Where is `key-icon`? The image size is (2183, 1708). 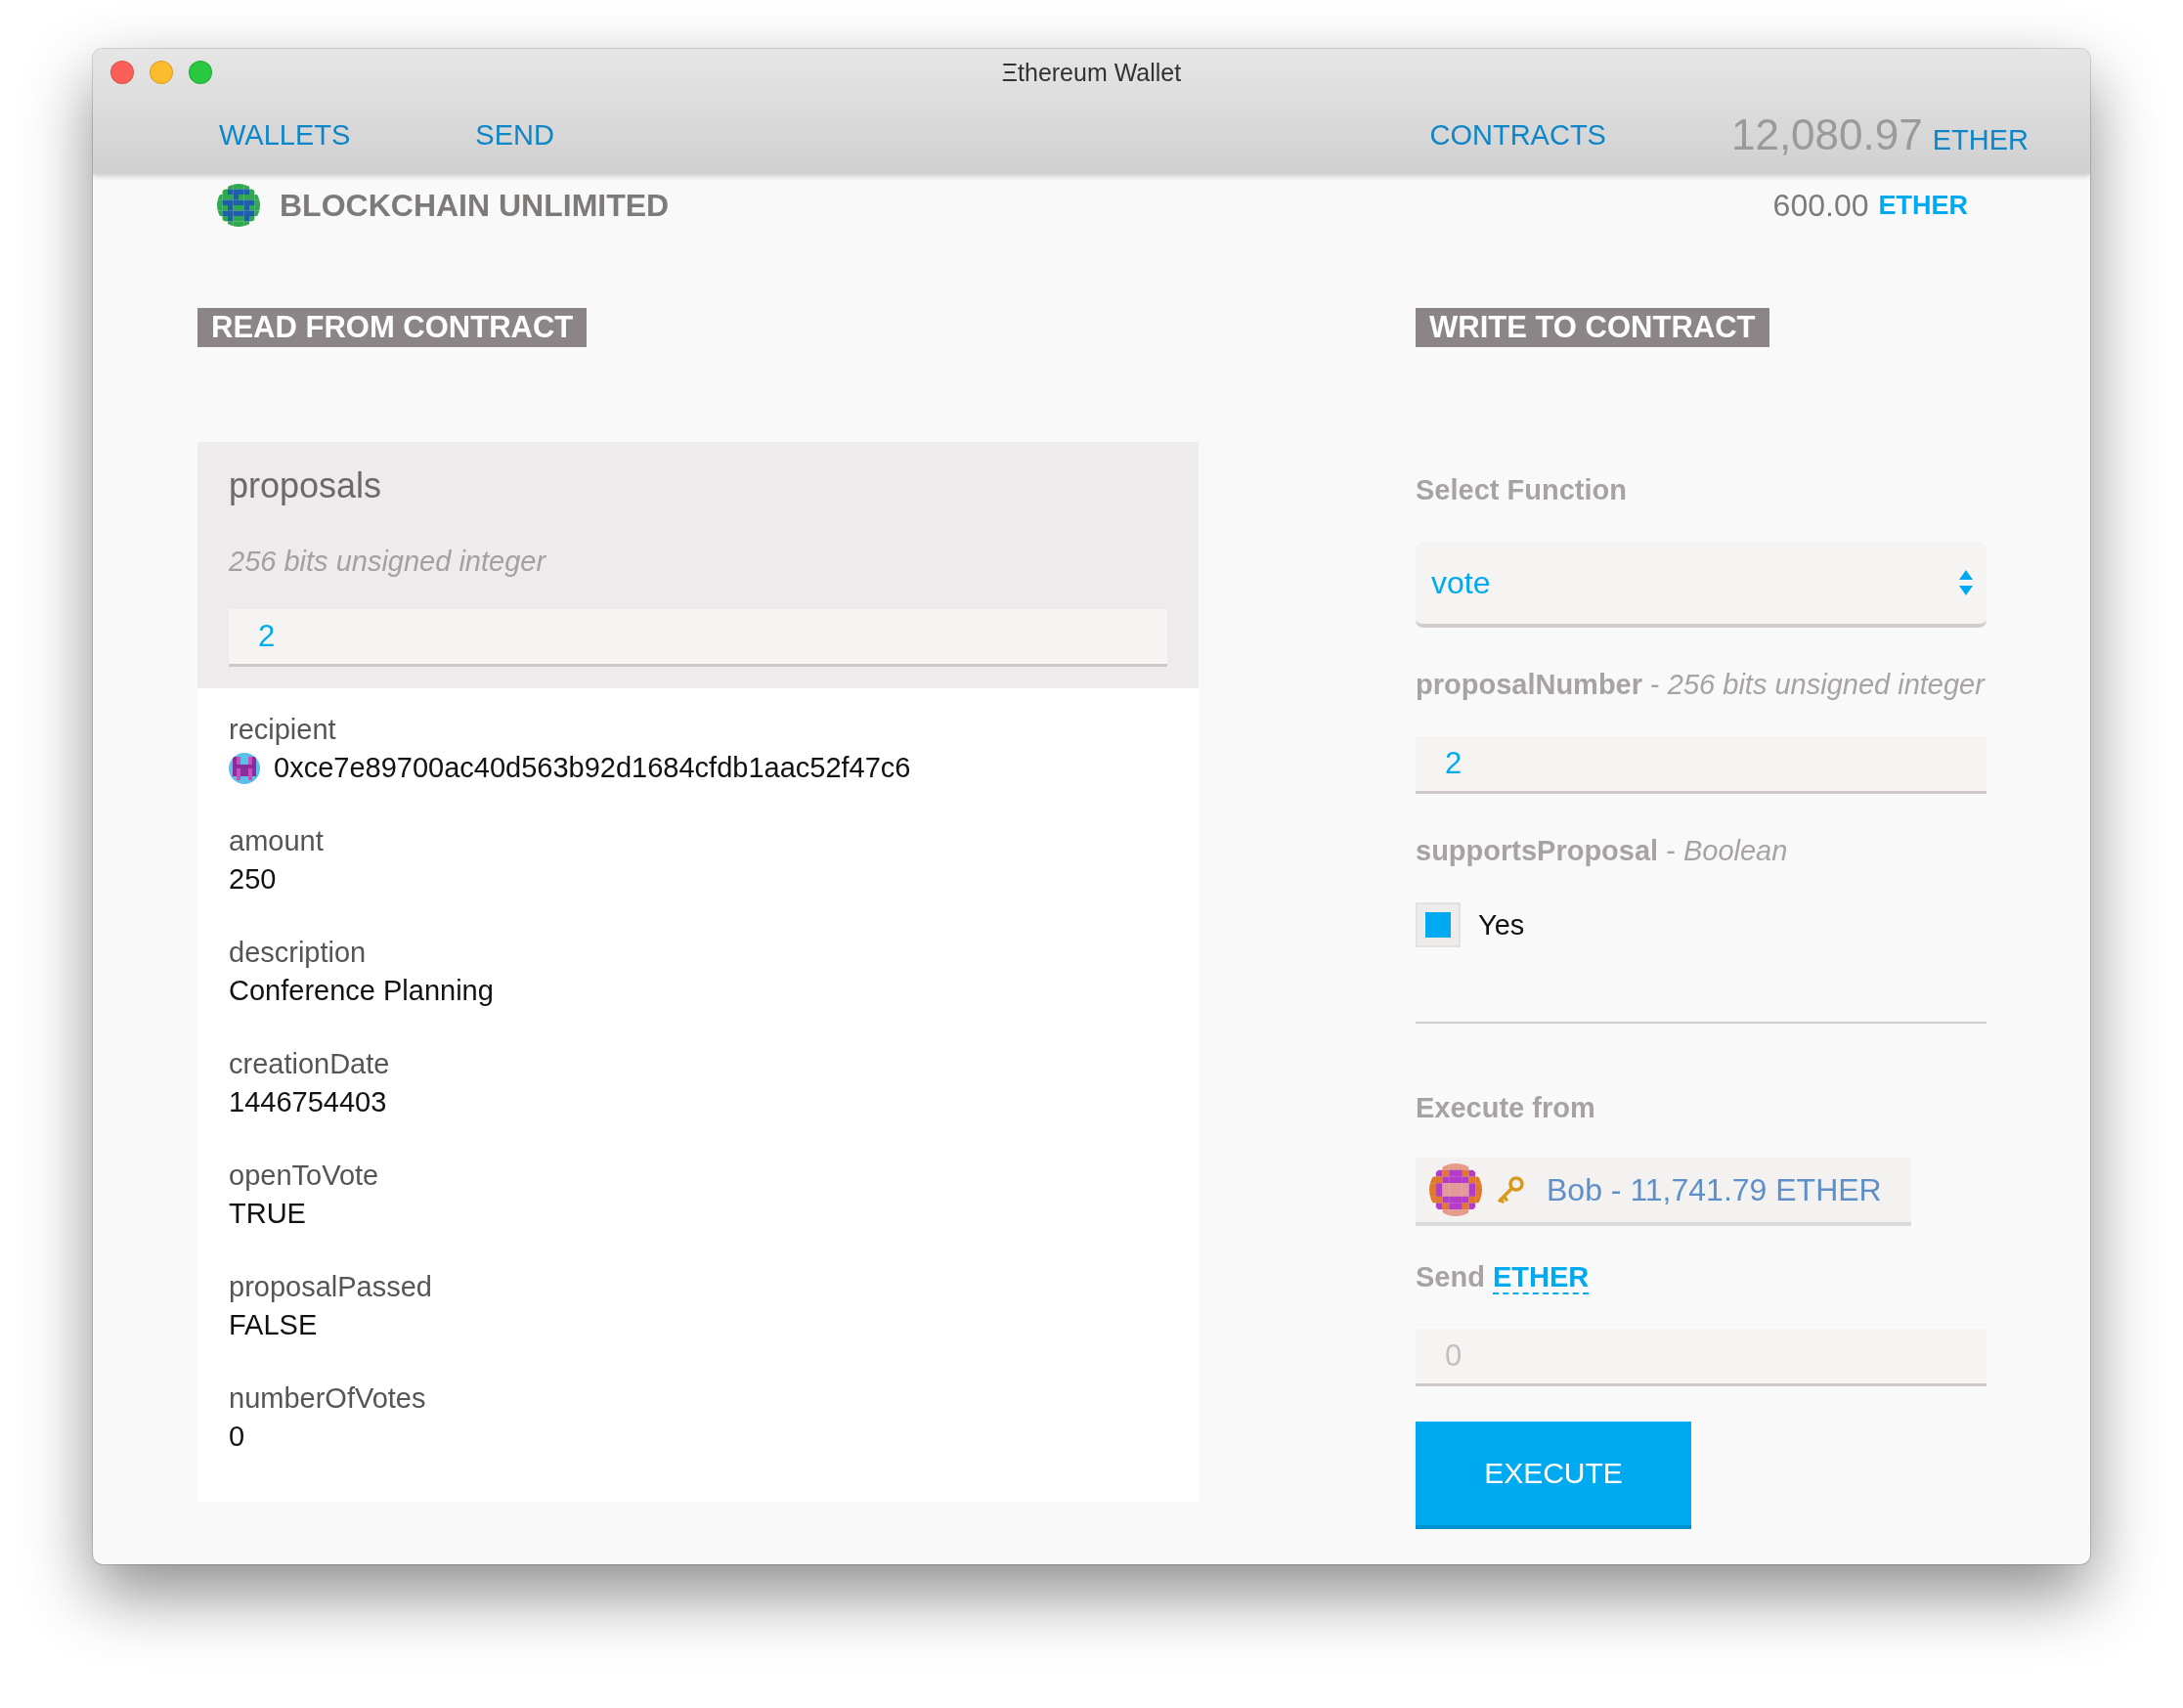
key-icon is located at coordinates (1511, 1189).